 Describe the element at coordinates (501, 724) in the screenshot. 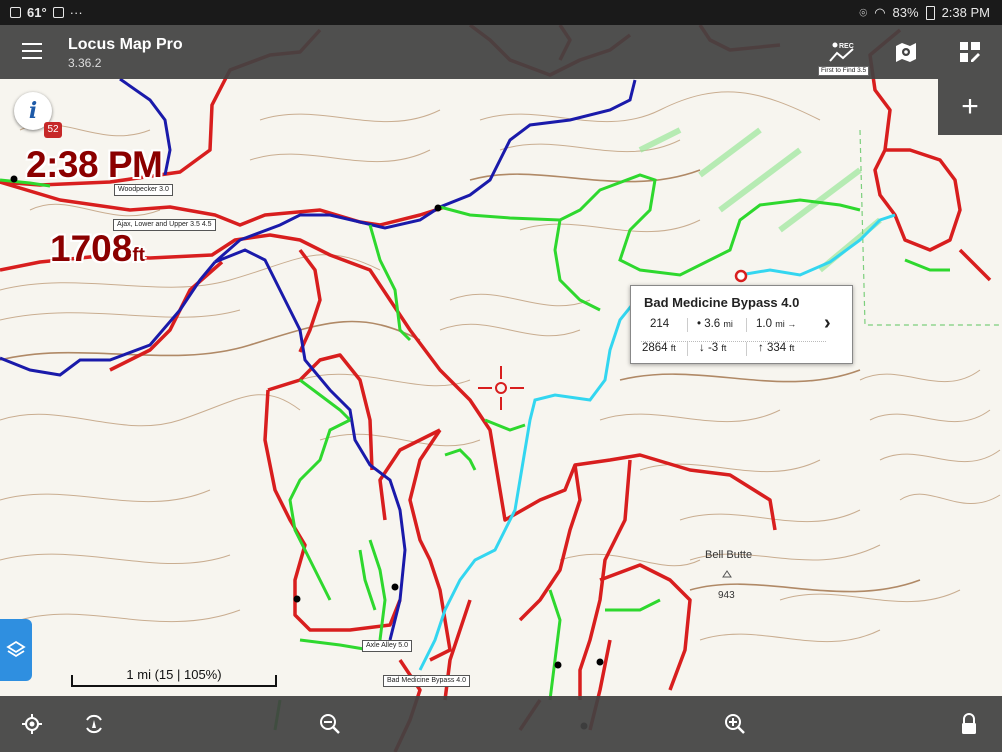

I see `bottom-toolbar` at that location.